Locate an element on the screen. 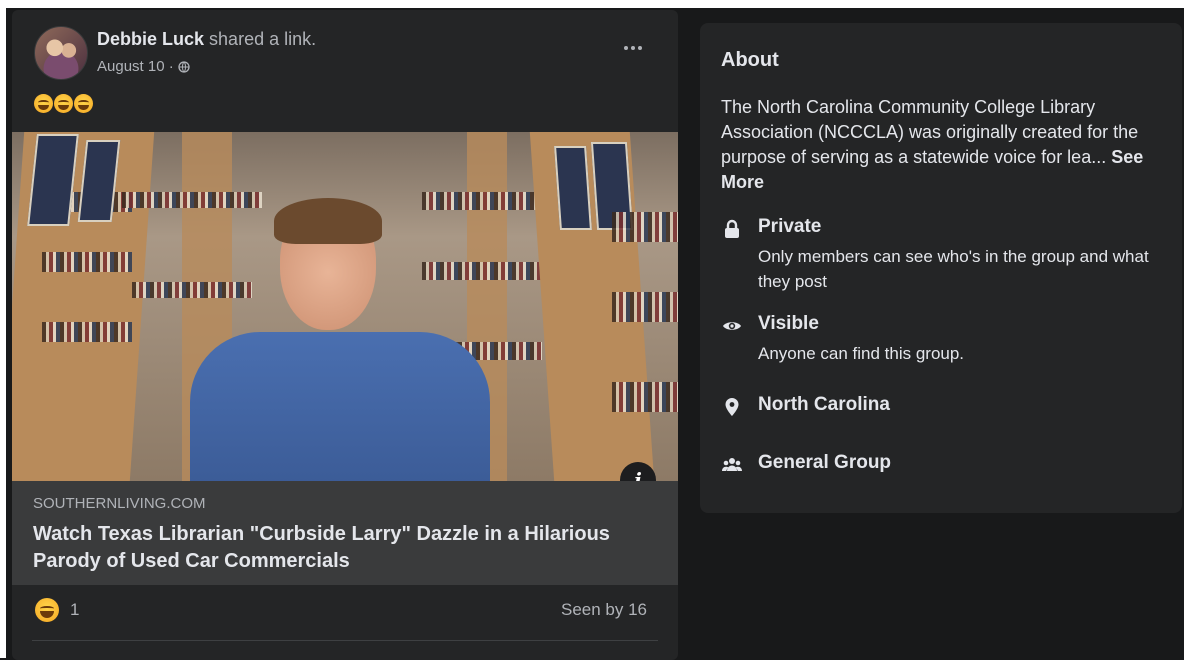  link-domain: SOUTHERNLIVING.COM is located at coordinates (119, 503).